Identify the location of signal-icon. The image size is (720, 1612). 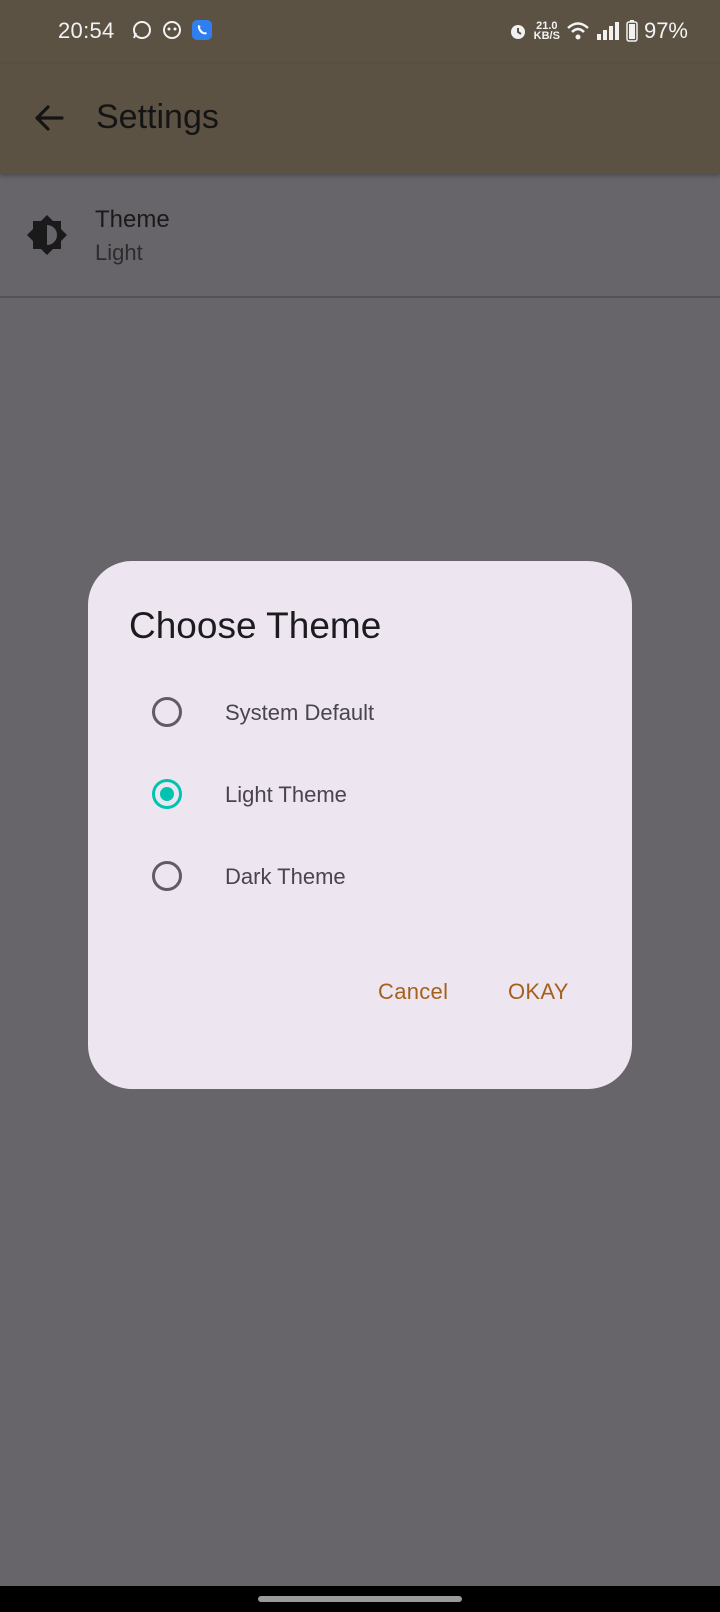
(607, 31).